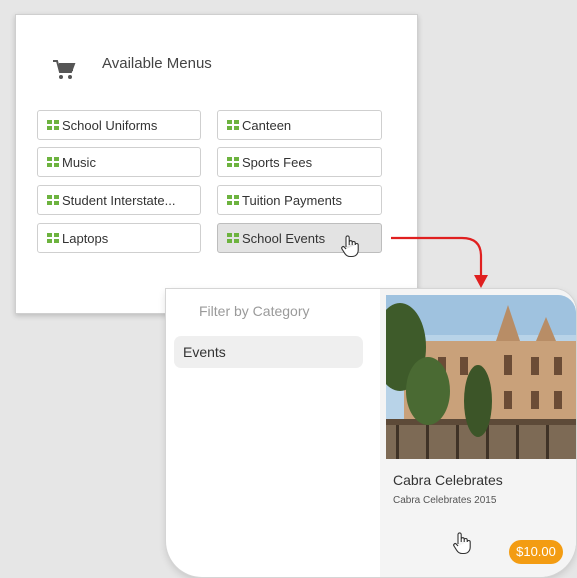 This screenshot has width=577, height=578. I want to click on menu-button-canteen: Canteen, so click(299, 125).